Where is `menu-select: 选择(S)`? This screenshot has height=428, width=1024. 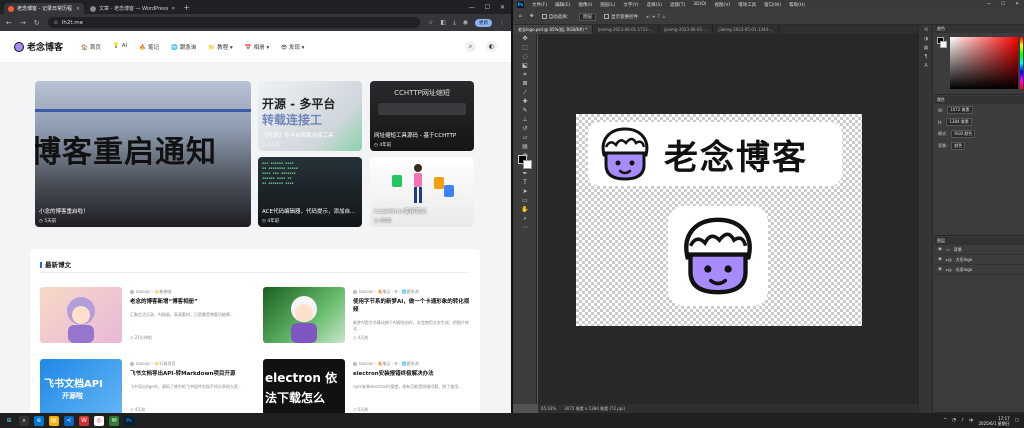
menu-select: 选择(S) is located at coordinates (654, 5).